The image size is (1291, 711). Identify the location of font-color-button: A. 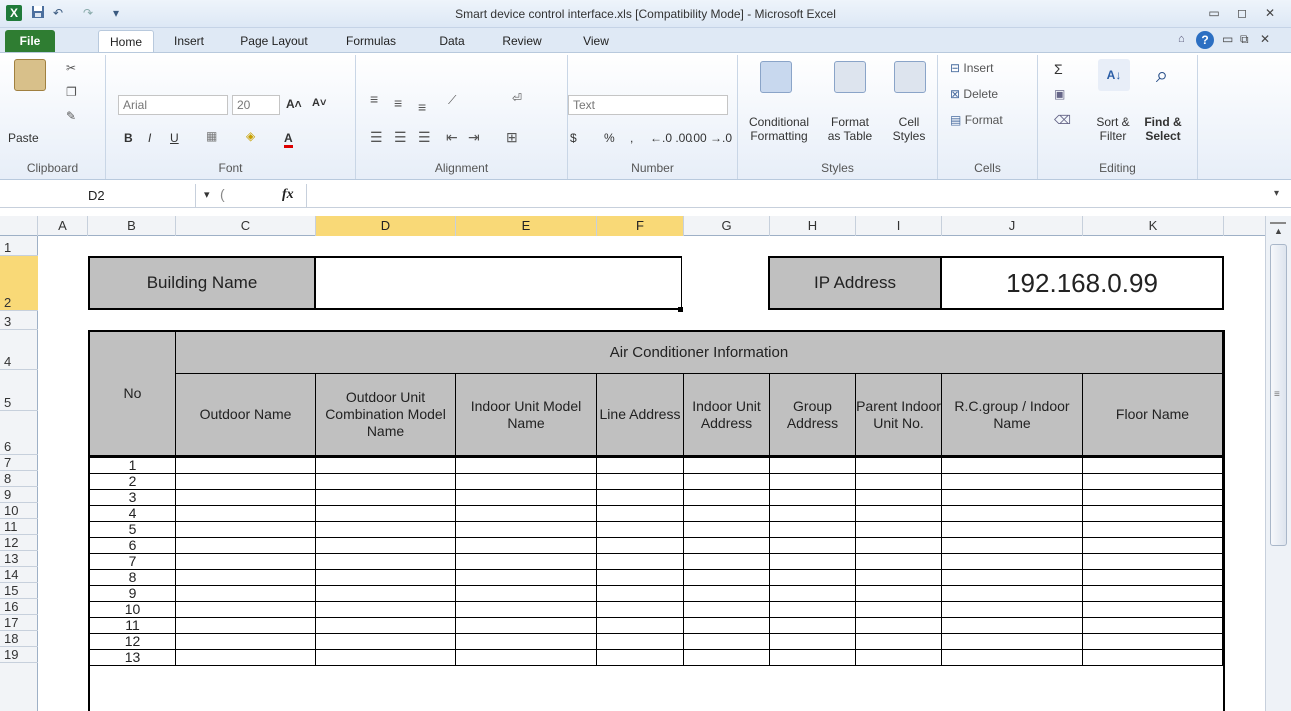
(288, 139).